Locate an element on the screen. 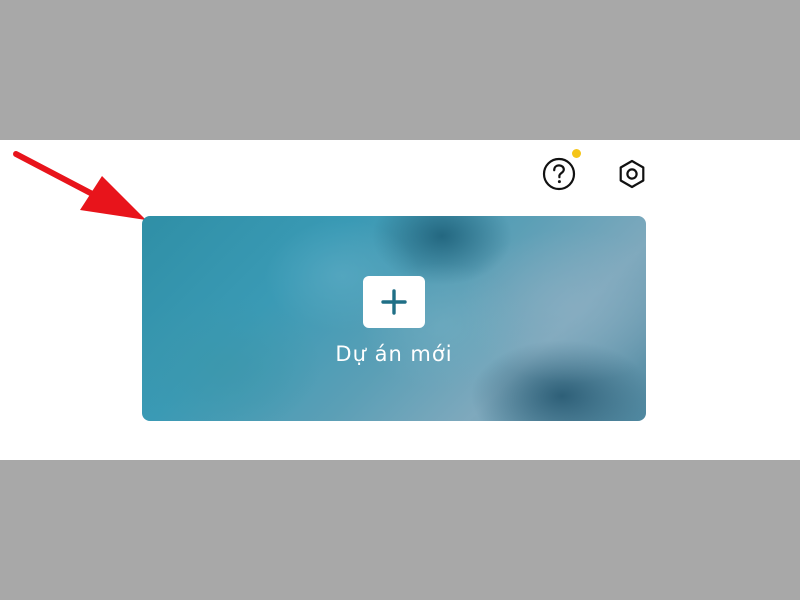 This screenshot has width=800, height=600. new-project-plus-button is located at coordinates (394, 302).